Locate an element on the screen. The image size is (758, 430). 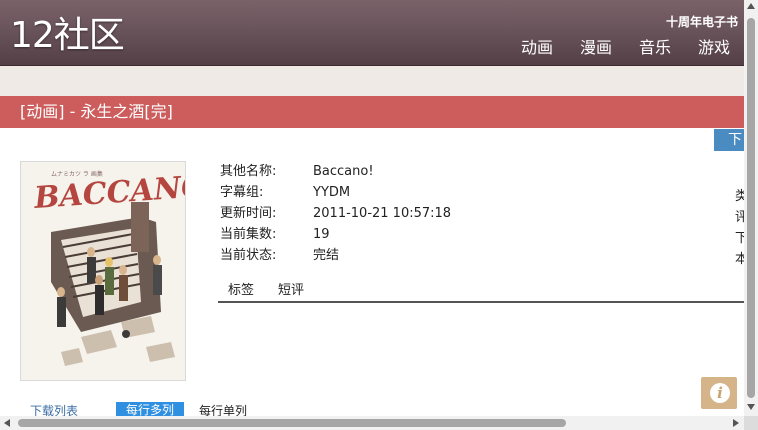
horizontal-scrollbar is located at coordinates (372, 423).